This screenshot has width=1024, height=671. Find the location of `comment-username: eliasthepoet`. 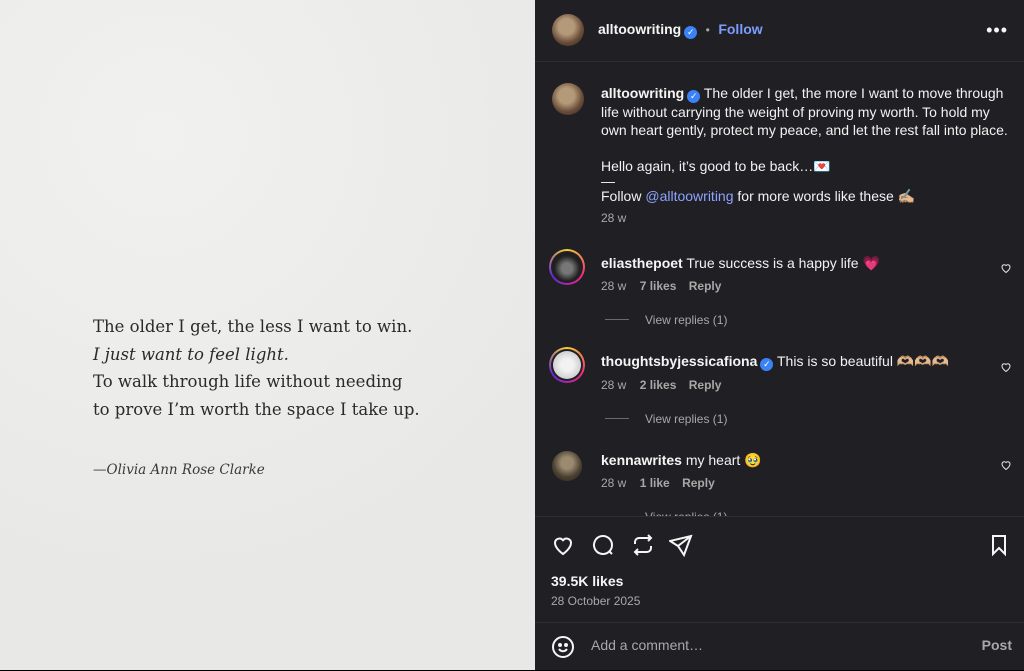

comment-username: eliasthepoet is located at coordinates (642, 263).